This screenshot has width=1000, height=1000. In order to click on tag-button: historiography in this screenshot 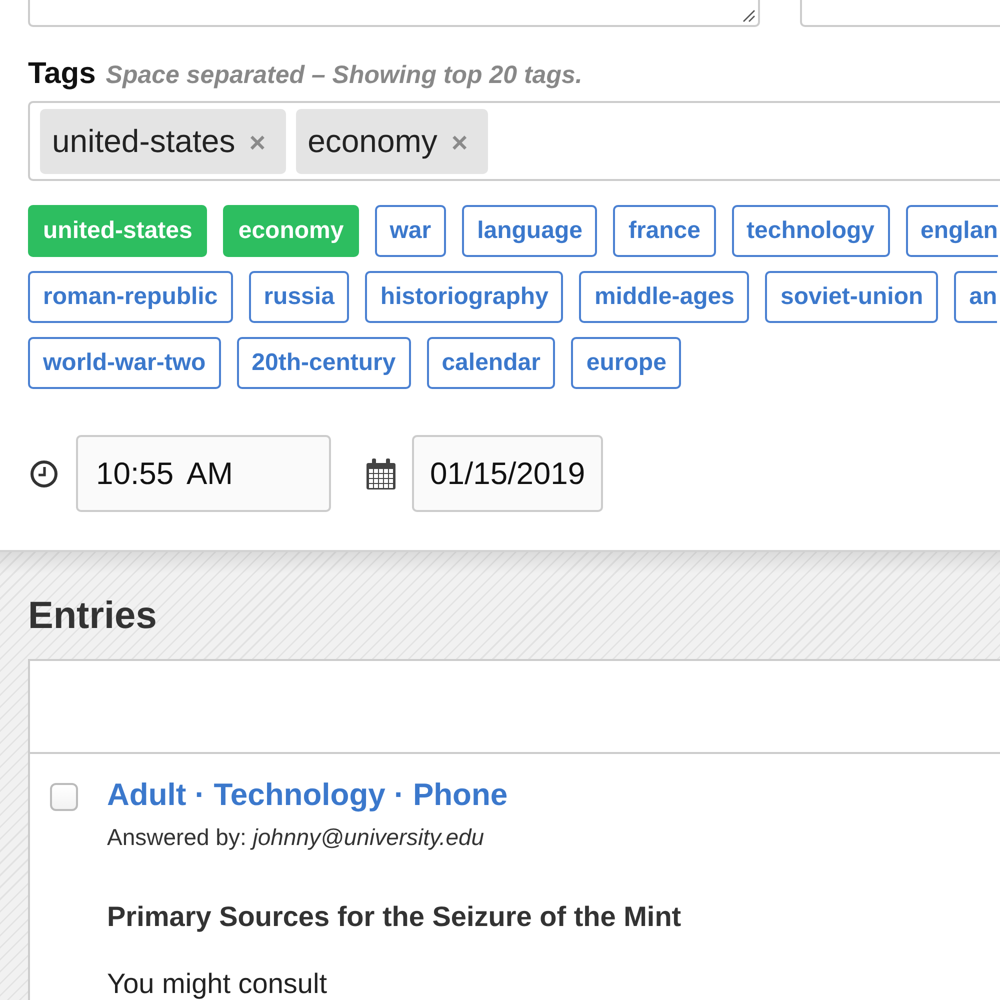, I will do `click(464, 297)`.